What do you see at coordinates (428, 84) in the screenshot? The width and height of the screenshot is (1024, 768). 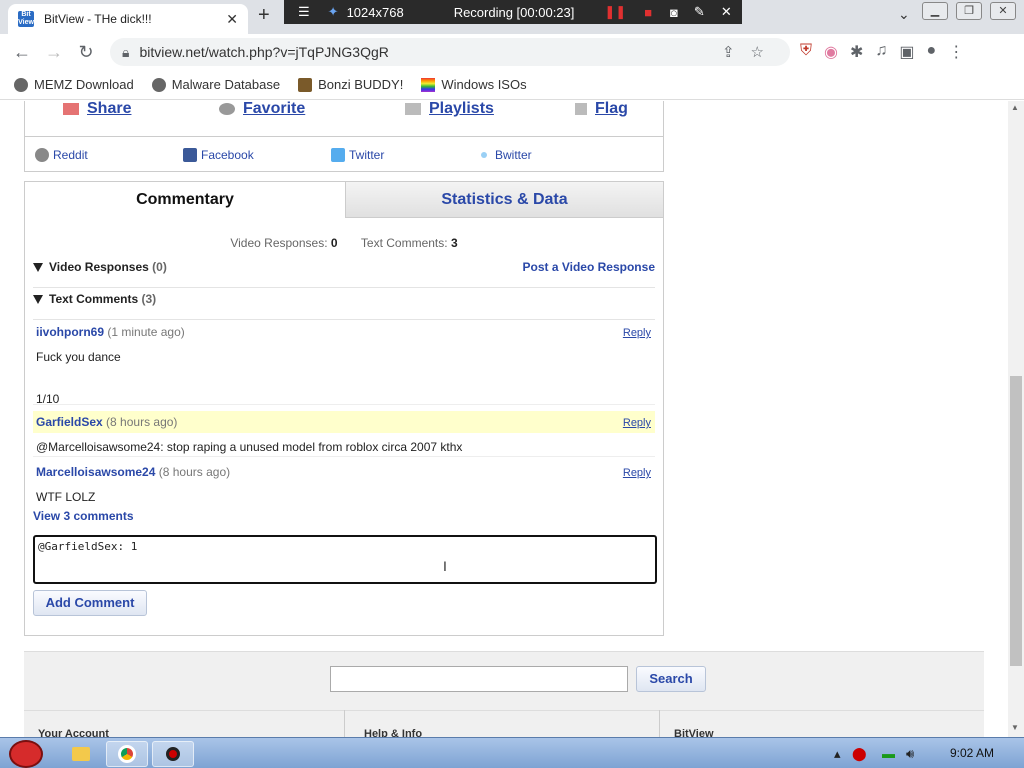 I see `rainbow-flag-icon` at bounding box center [428, 84].